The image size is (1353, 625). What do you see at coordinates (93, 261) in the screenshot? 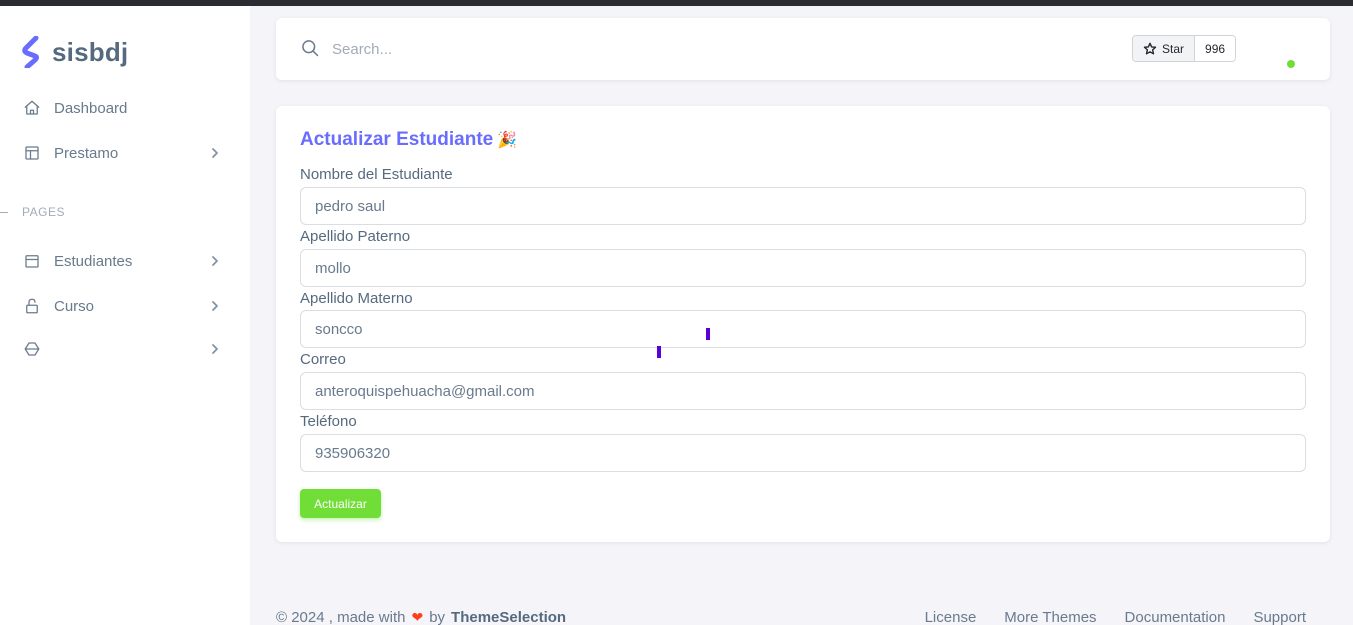
I see `sidebar-item-label: Estudiantes` at bounding box center [93, 261].